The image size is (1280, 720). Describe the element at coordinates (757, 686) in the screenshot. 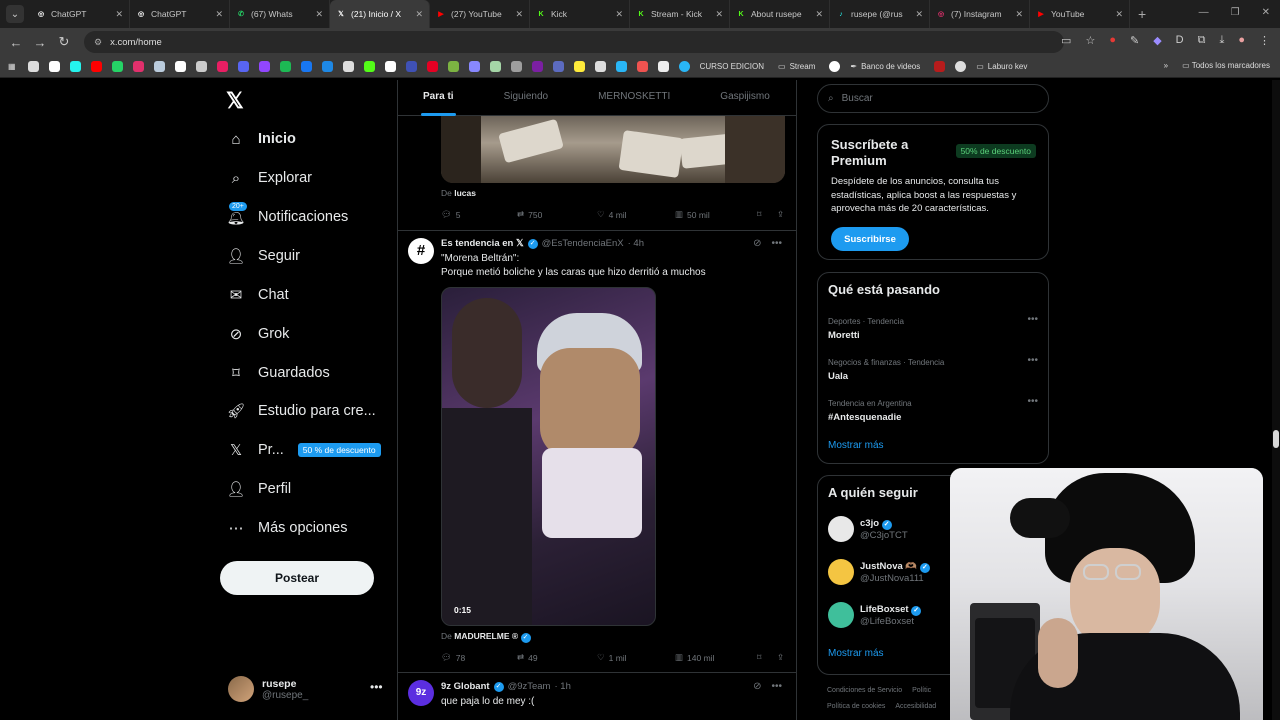

I see `grok-icon: ⊘` at that location.